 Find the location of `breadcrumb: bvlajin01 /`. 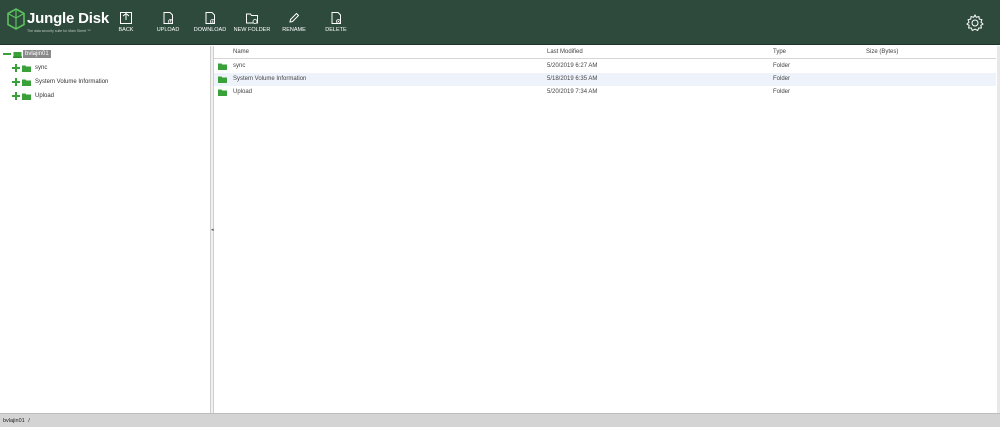

breadcrumb: bvlajin01 / is located at coordinates (16, 421).